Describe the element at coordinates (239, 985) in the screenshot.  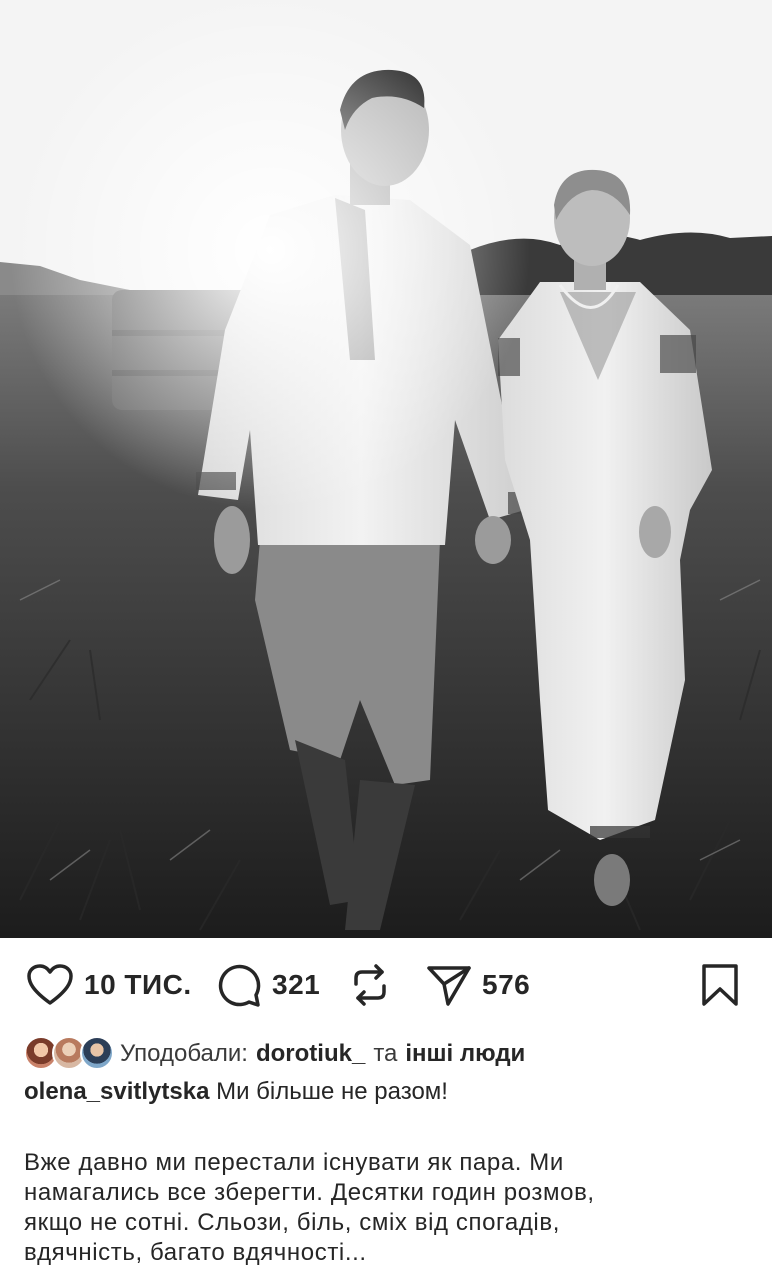
I see `comment-bubble-icon` at that location.